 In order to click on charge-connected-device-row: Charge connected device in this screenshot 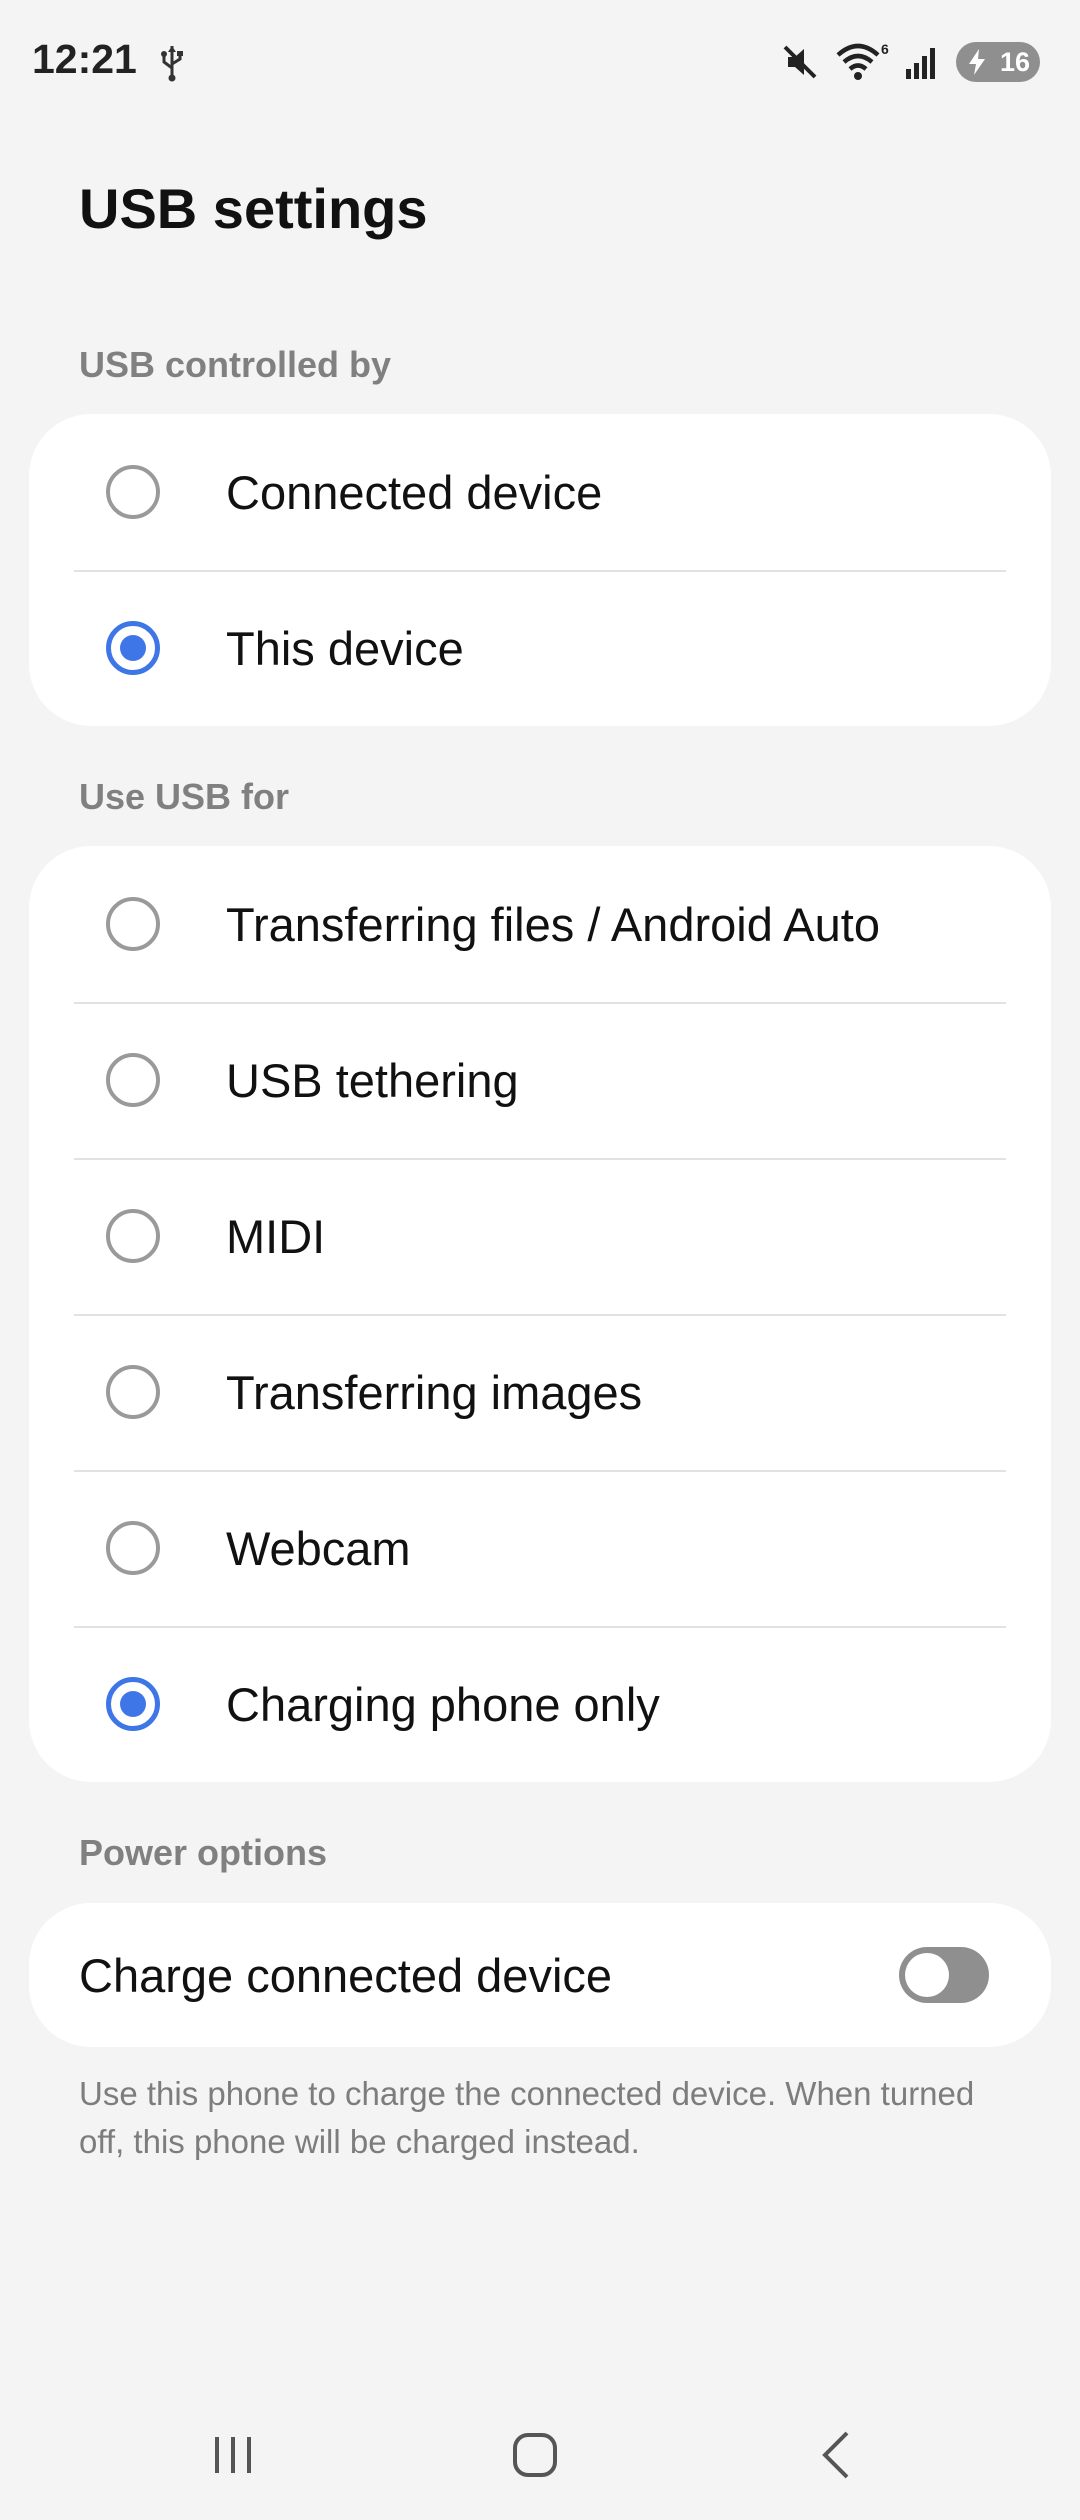, I will do `click(540, 1975)`.